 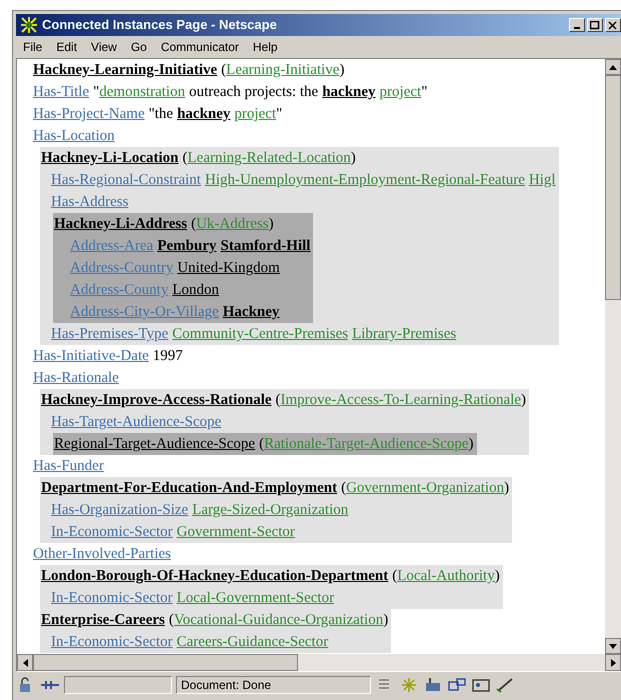 I want to click on pen-icon, so click(x=505, y=685).